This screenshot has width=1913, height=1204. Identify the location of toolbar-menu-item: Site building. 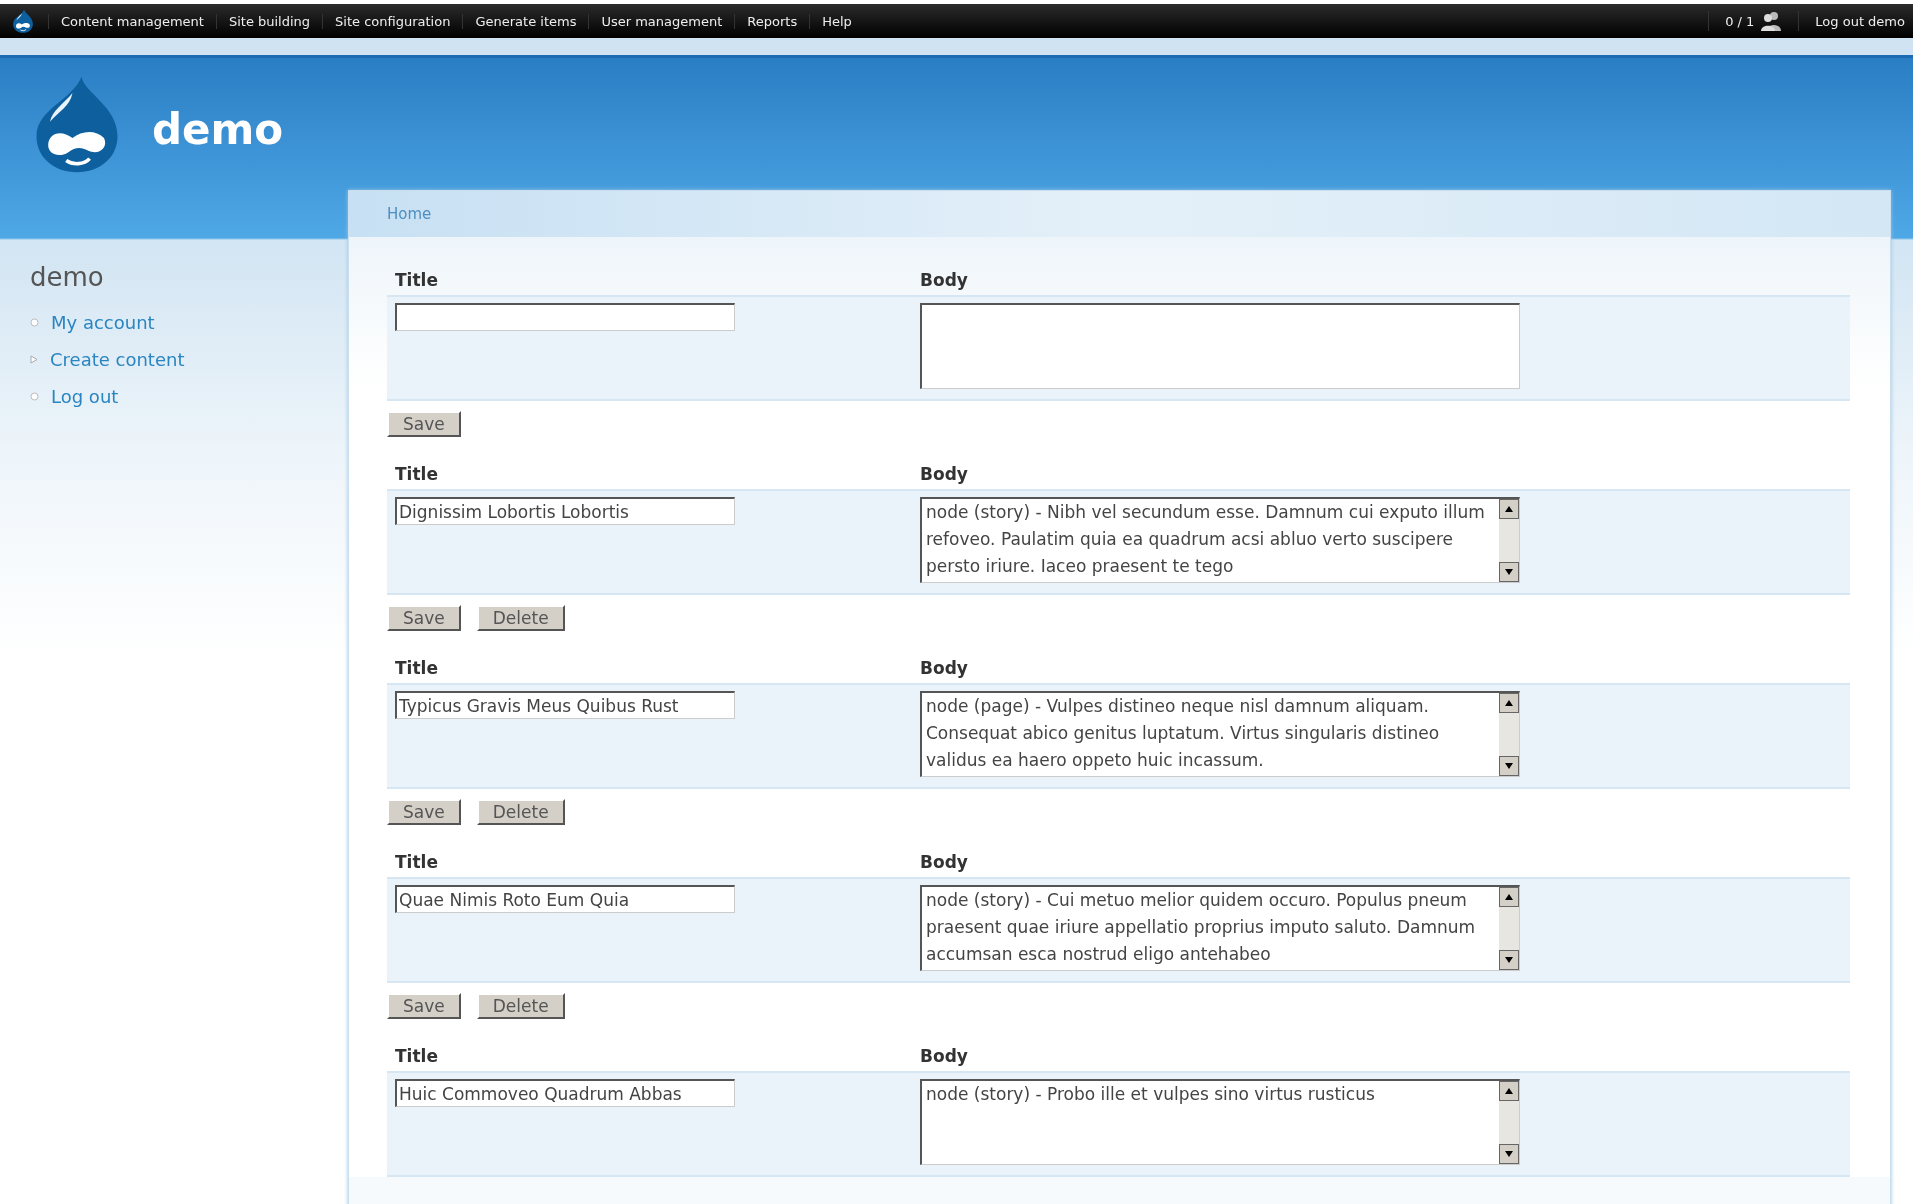
(269, 21).